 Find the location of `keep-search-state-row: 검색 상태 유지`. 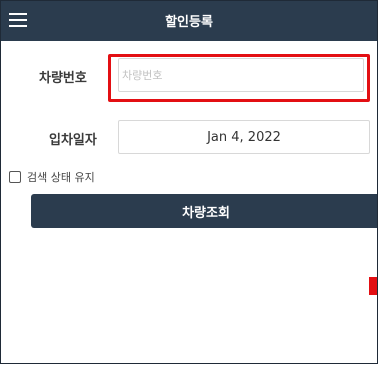

keep-search-state-row: 검색 상태 유지 is located at coordinates (52, 177).